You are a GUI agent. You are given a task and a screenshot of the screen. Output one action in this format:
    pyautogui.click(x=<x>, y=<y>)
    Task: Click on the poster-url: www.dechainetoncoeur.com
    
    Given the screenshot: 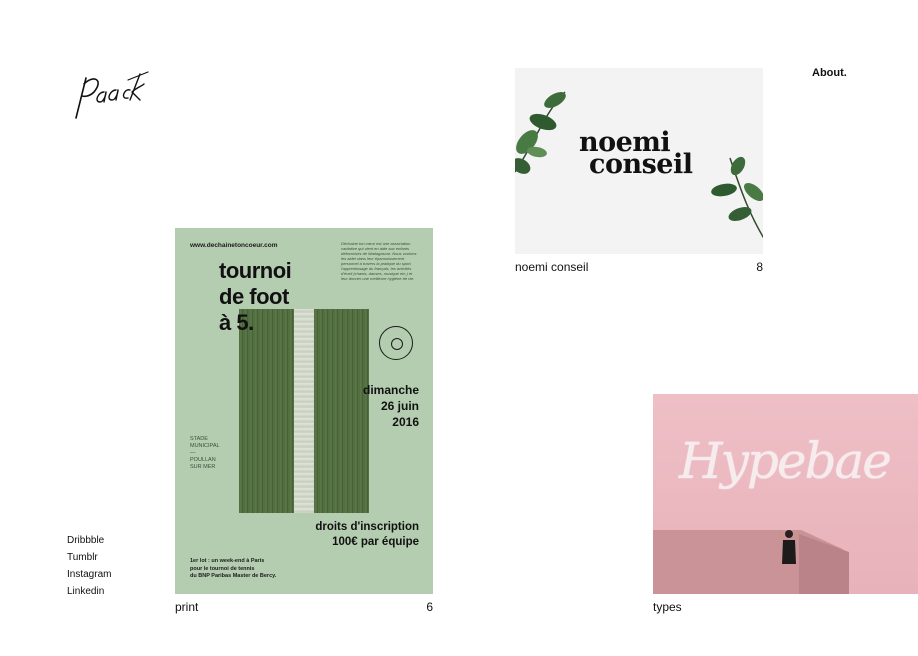 What is the action you would take?
    pyautogui.click(x=234, y=245)
    